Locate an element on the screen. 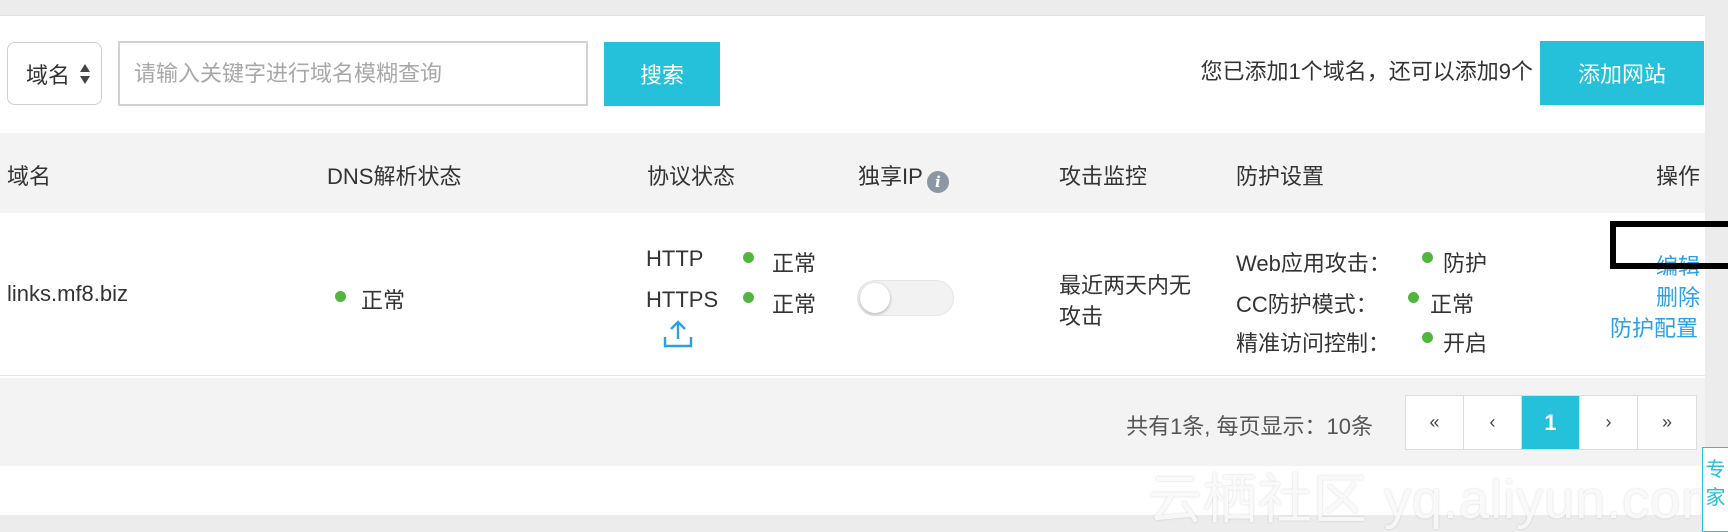 This screenshot has height=532, width=1728. sort-arrows-icon is located at coordinates (85, 74).